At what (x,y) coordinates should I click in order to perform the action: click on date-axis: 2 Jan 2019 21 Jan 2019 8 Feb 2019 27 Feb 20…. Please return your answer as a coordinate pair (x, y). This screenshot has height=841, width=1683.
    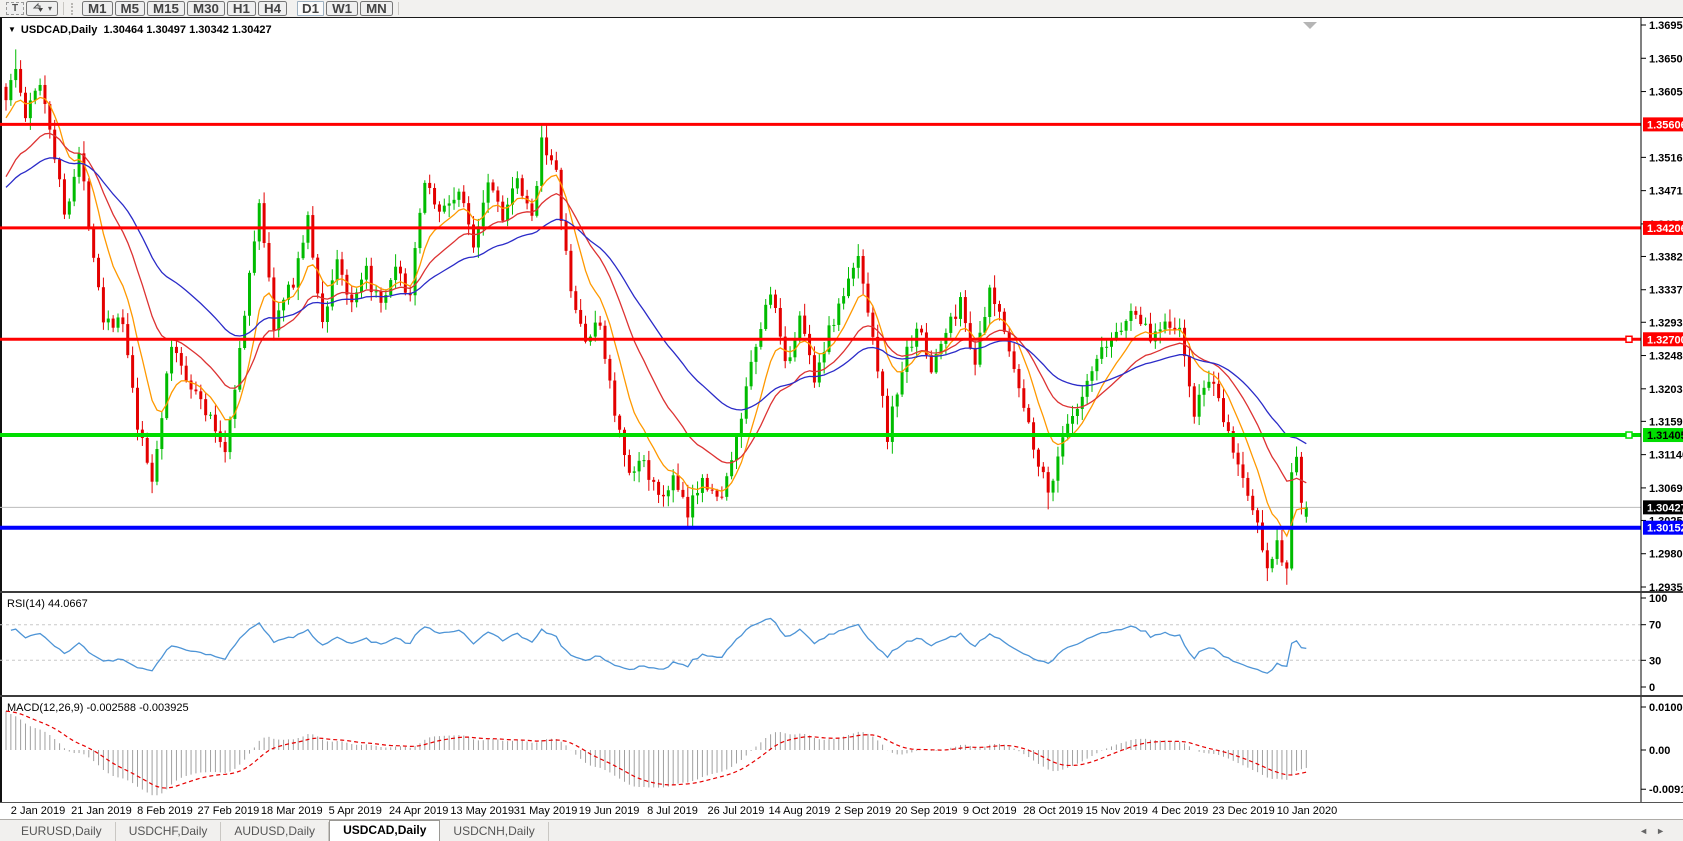
    Looking at the image, I should click on (841, 811).